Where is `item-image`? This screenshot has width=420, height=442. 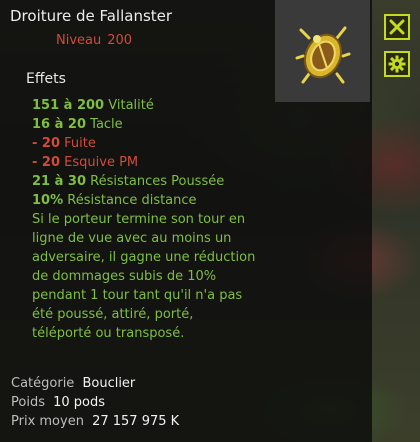 item-image is located at coordinates (322, 51).